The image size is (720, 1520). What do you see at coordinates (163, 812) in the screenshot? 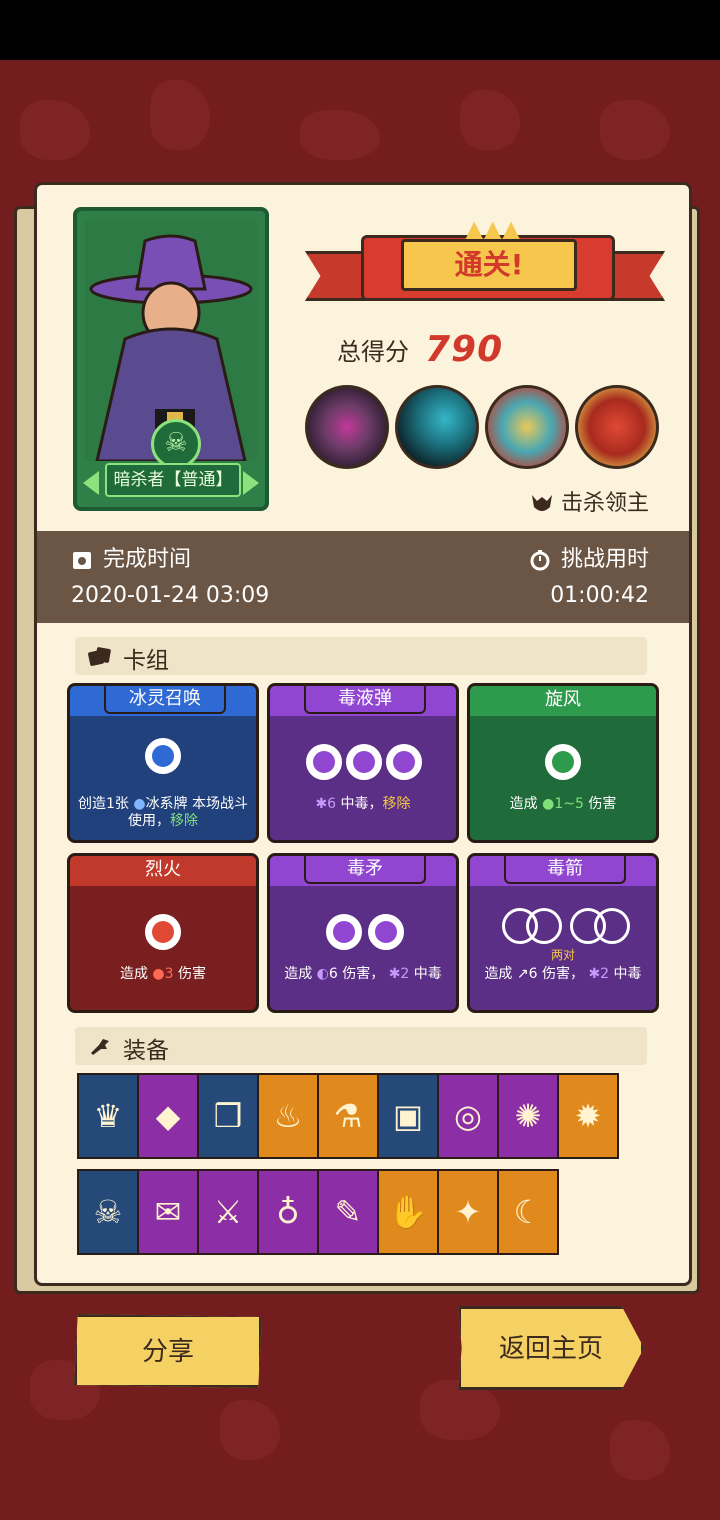
I see `card-desc: 创造1张 ●冰系牌 本场战斗使用，移除` at bounding box center [163, 812].